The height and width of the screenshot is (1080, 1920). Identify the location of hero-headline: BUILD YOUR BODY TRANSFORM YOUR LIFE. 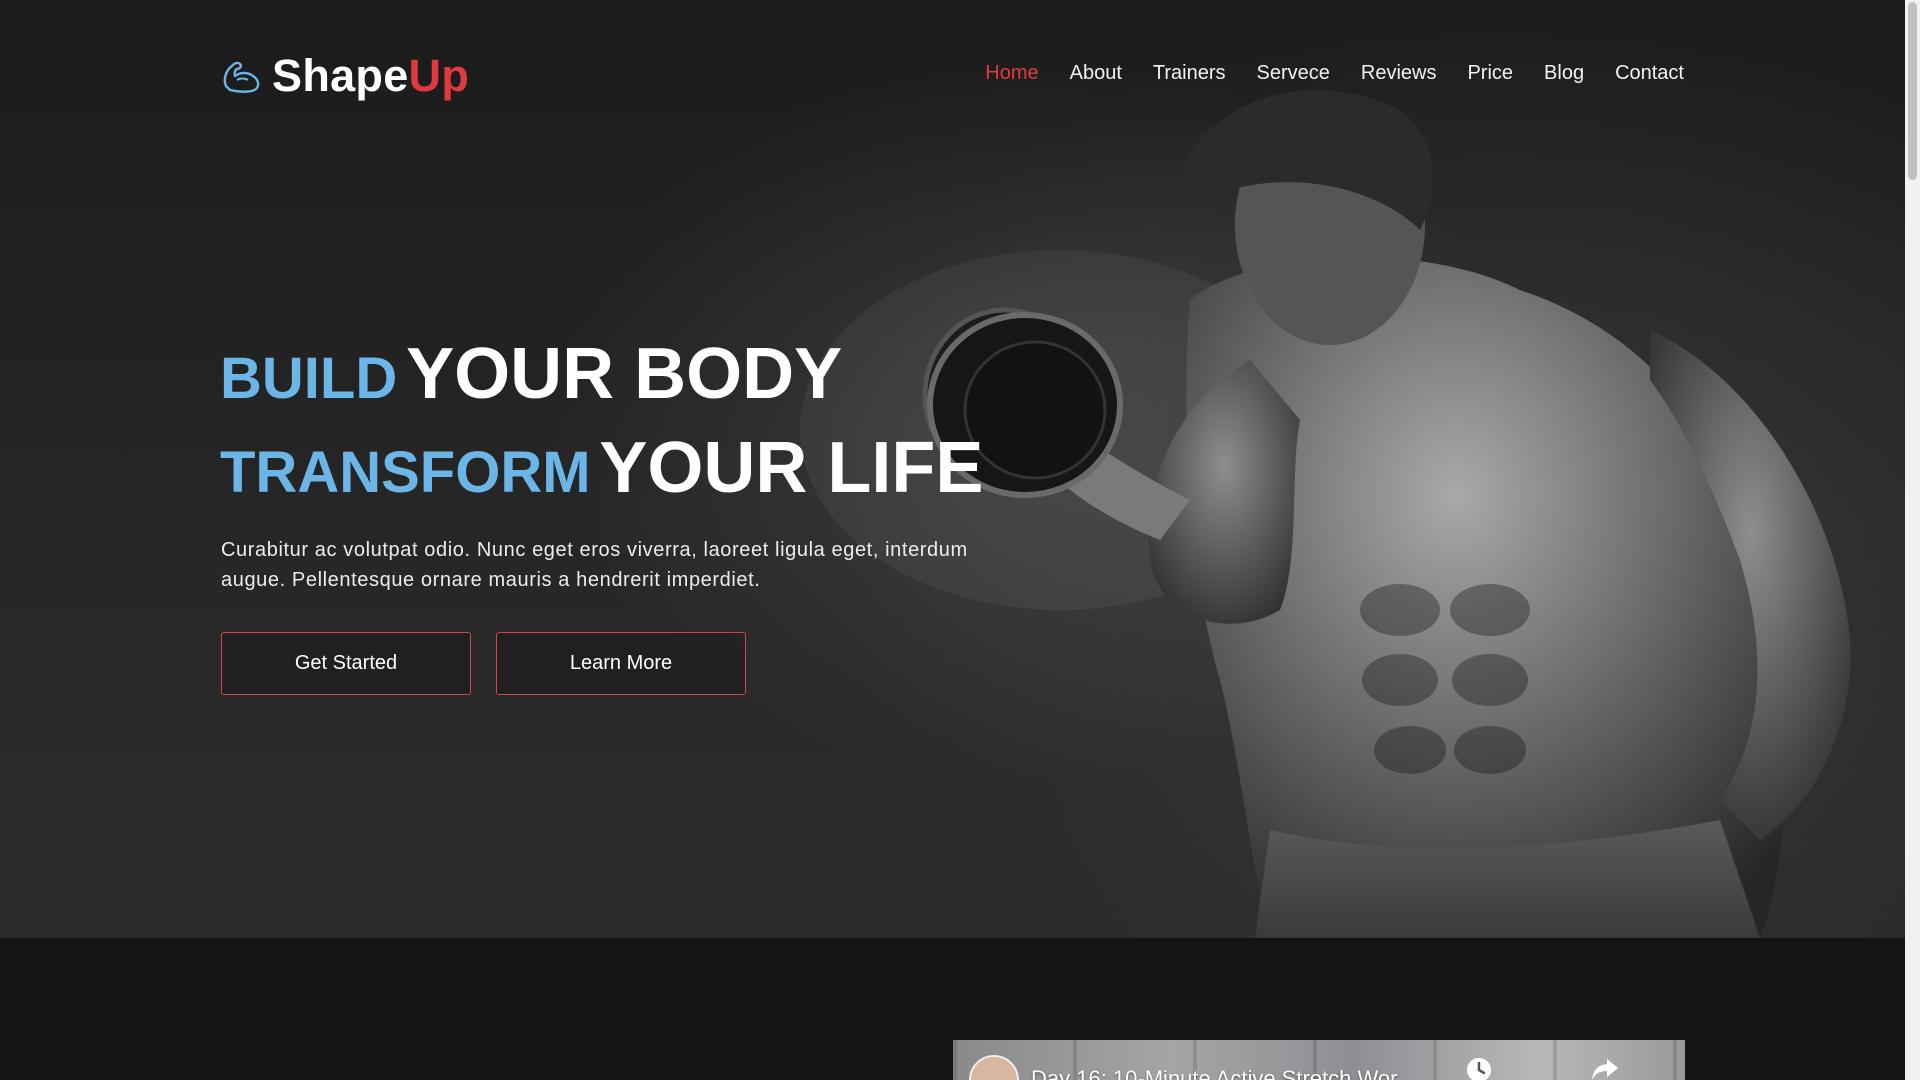
(601, 421).